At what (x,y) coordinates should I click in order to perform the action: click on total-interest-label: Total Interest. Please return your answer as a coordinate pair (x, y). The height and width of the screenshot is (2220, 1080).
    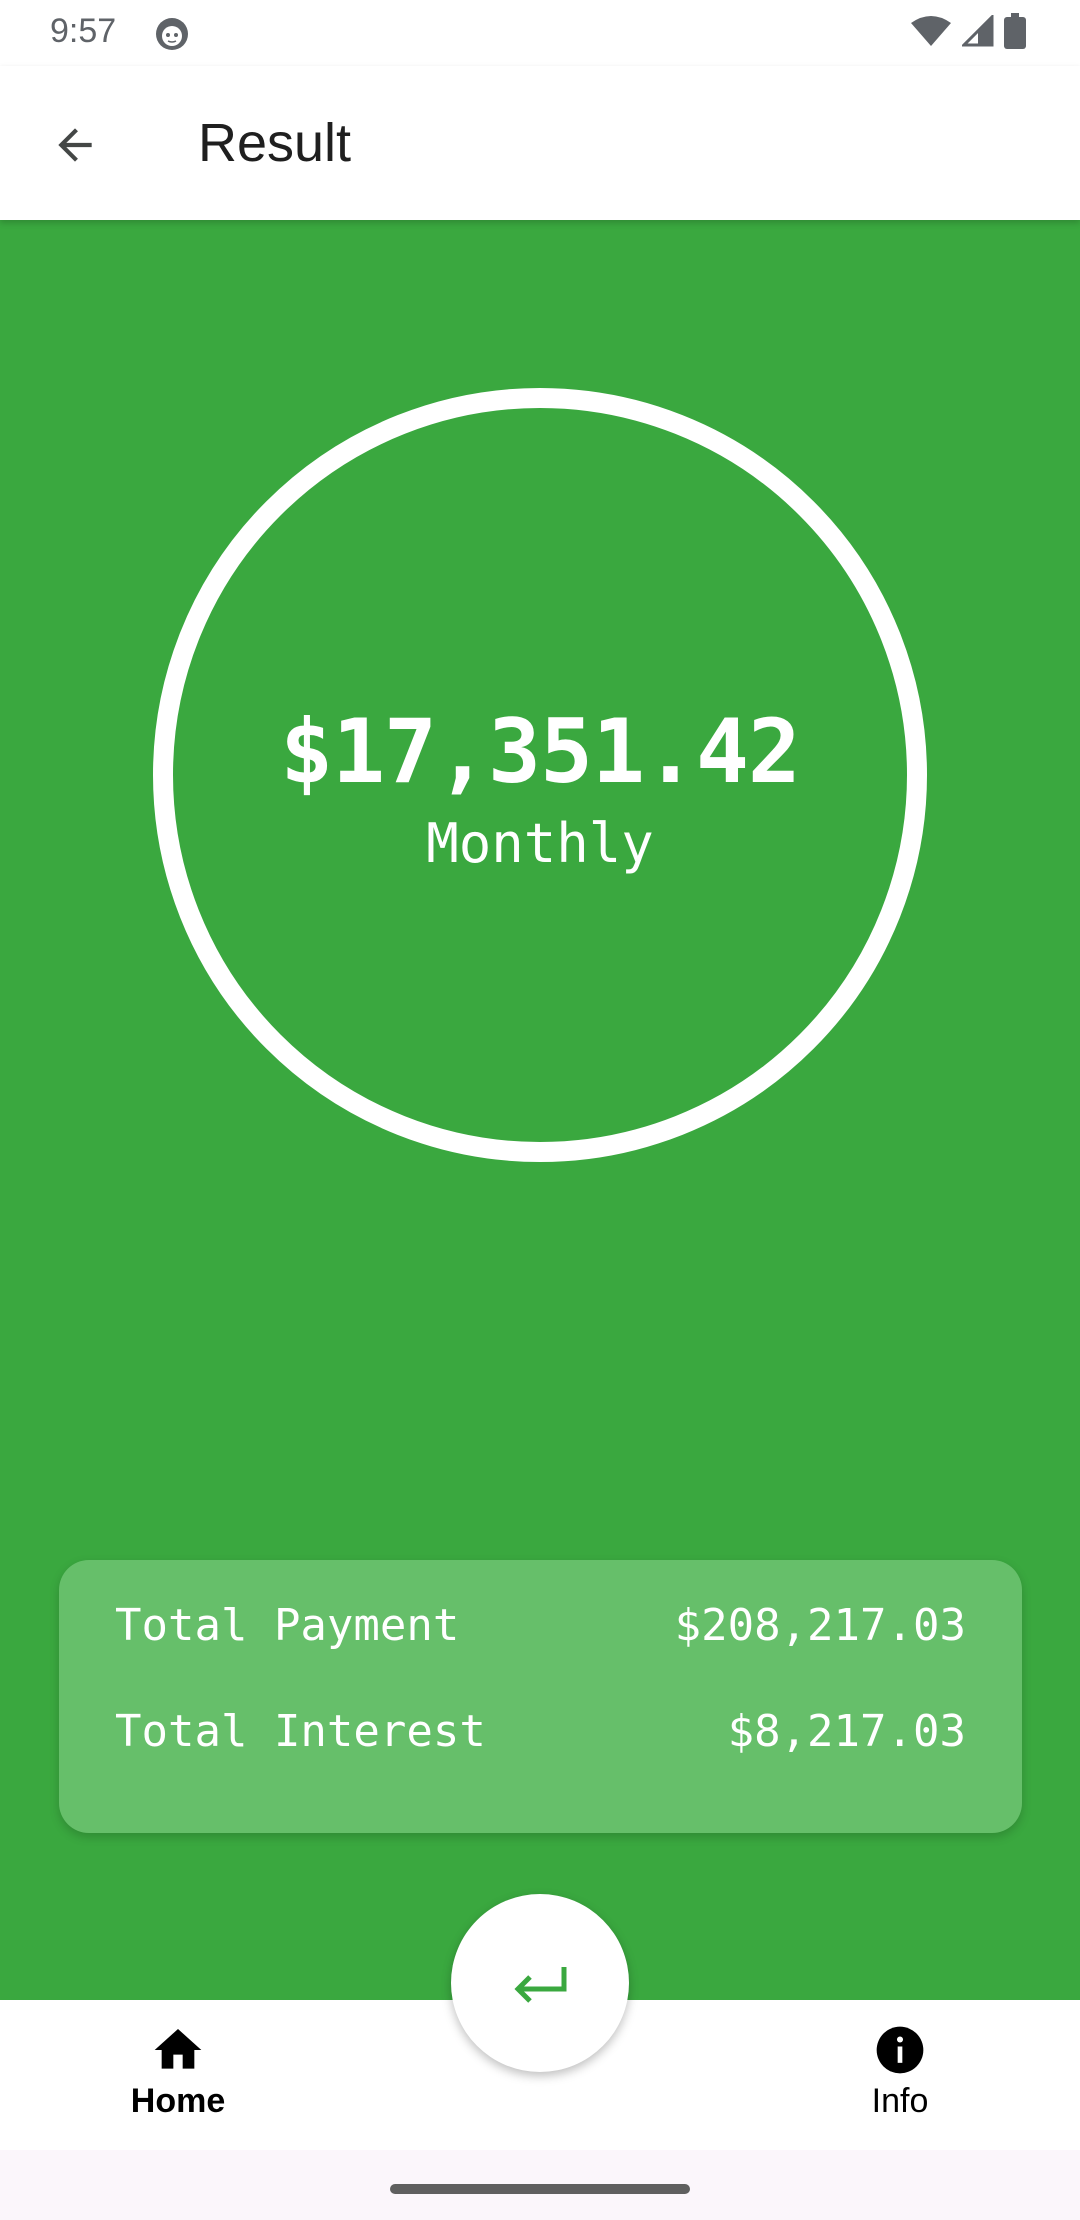
    Looking at the image, I should click on (300, 1731).